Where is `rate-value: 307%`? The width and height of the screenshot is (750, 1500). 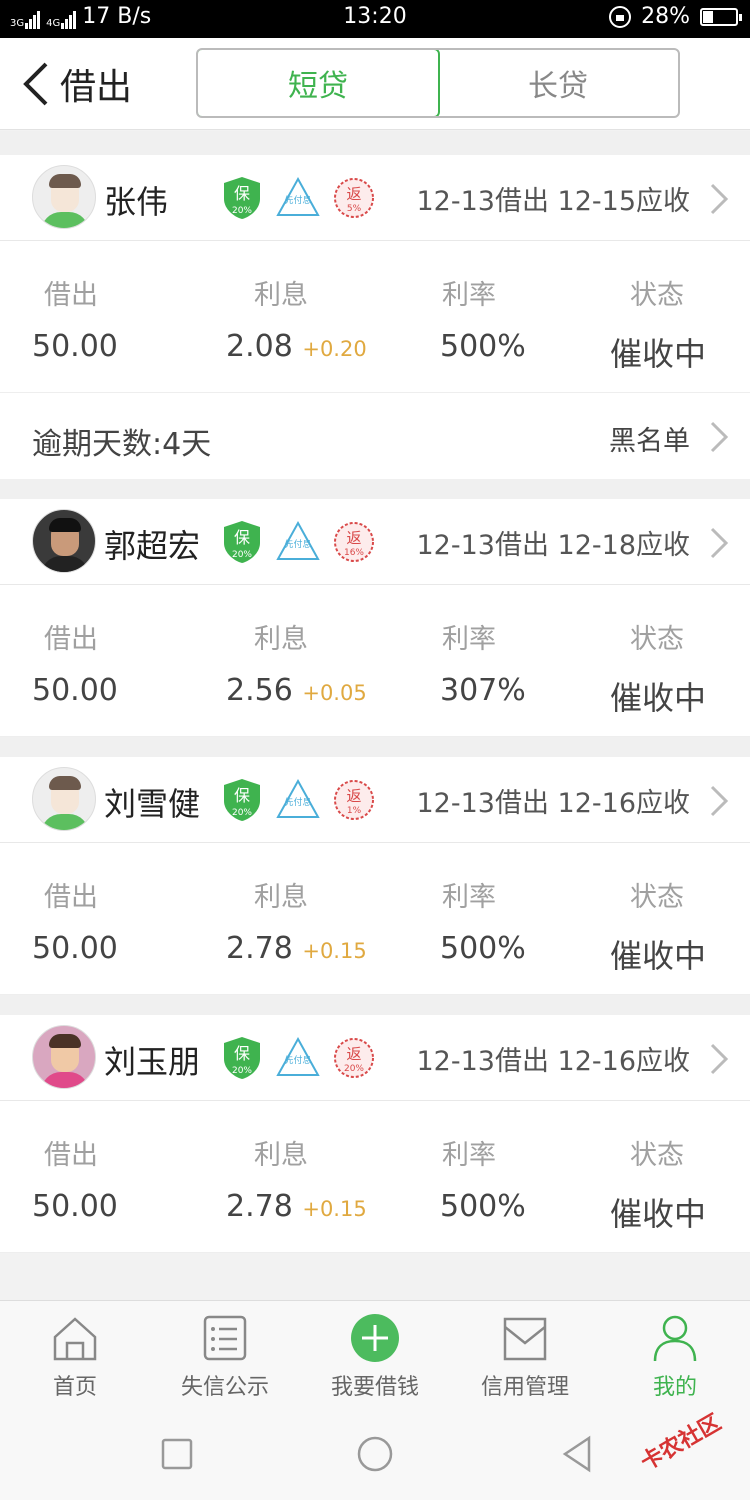 rate-value: 307% is located at coordinates (483, 690).